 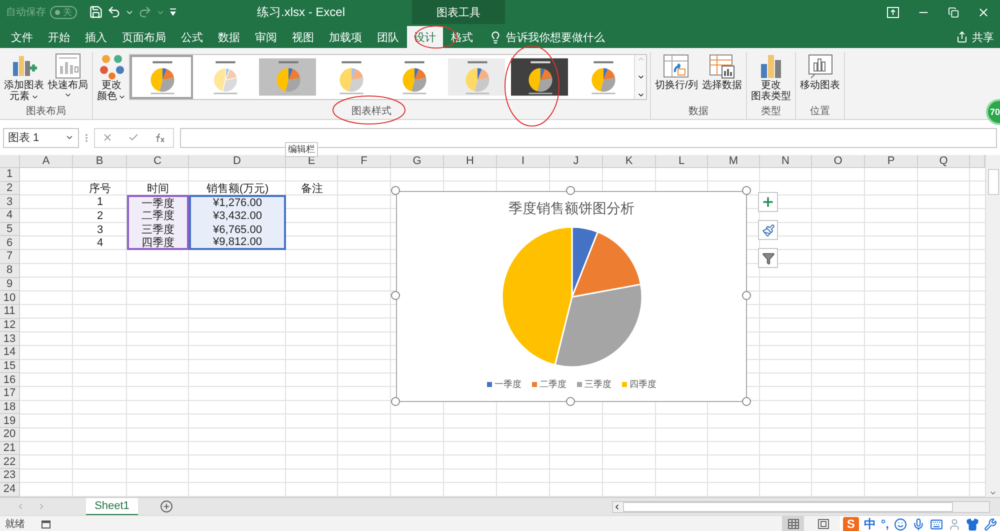 I want to click on row-header: 24, so click(x=10, y=489).